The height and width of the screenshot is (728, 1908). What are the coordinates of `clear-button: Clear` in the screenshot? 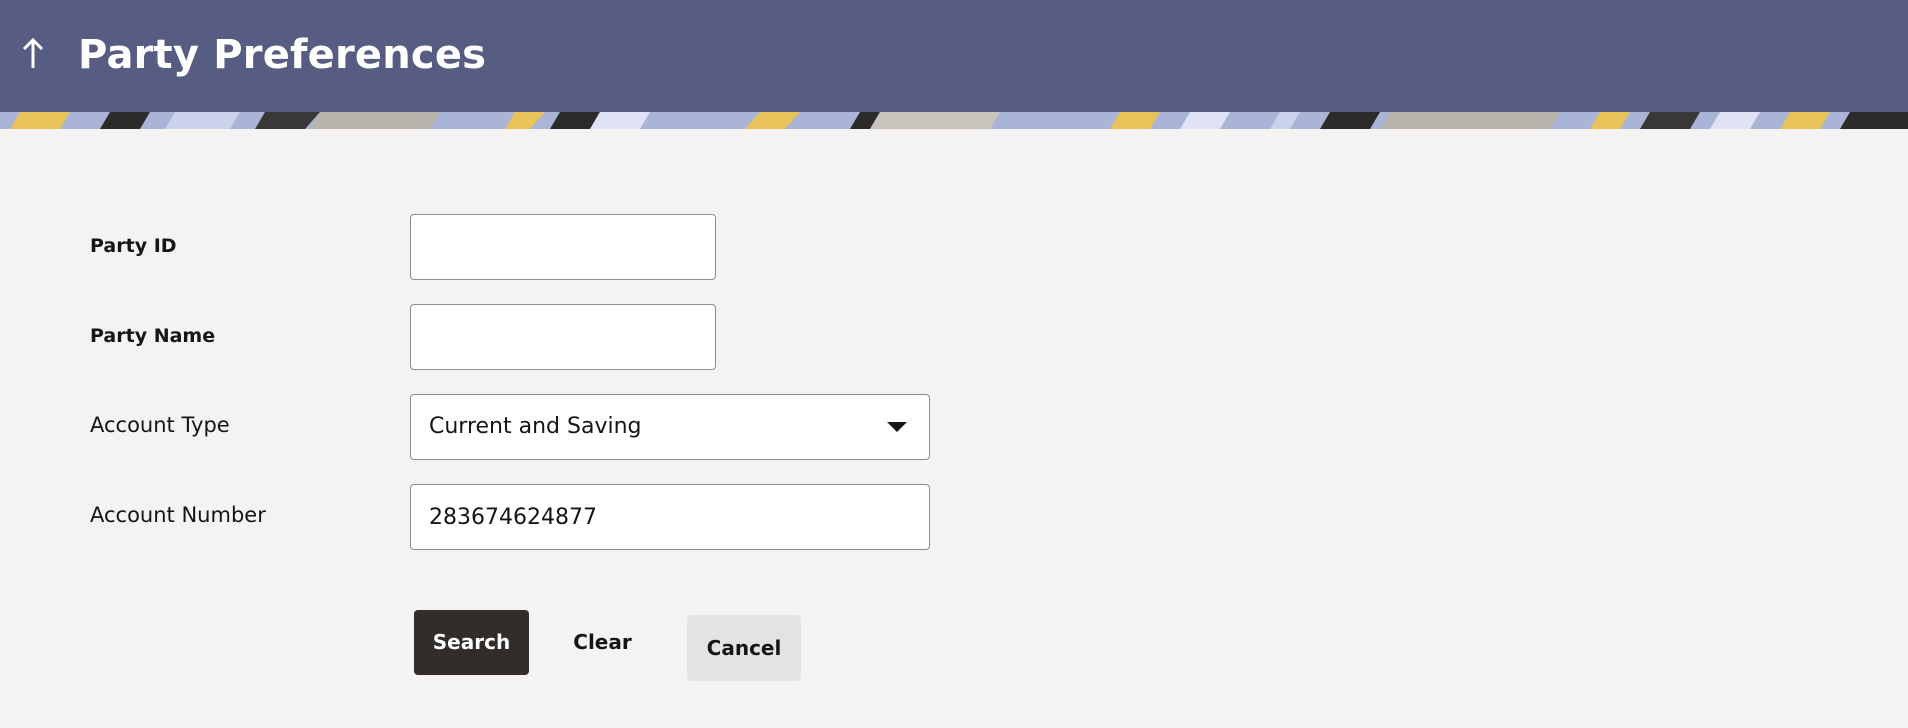 It's located at (602, 642).